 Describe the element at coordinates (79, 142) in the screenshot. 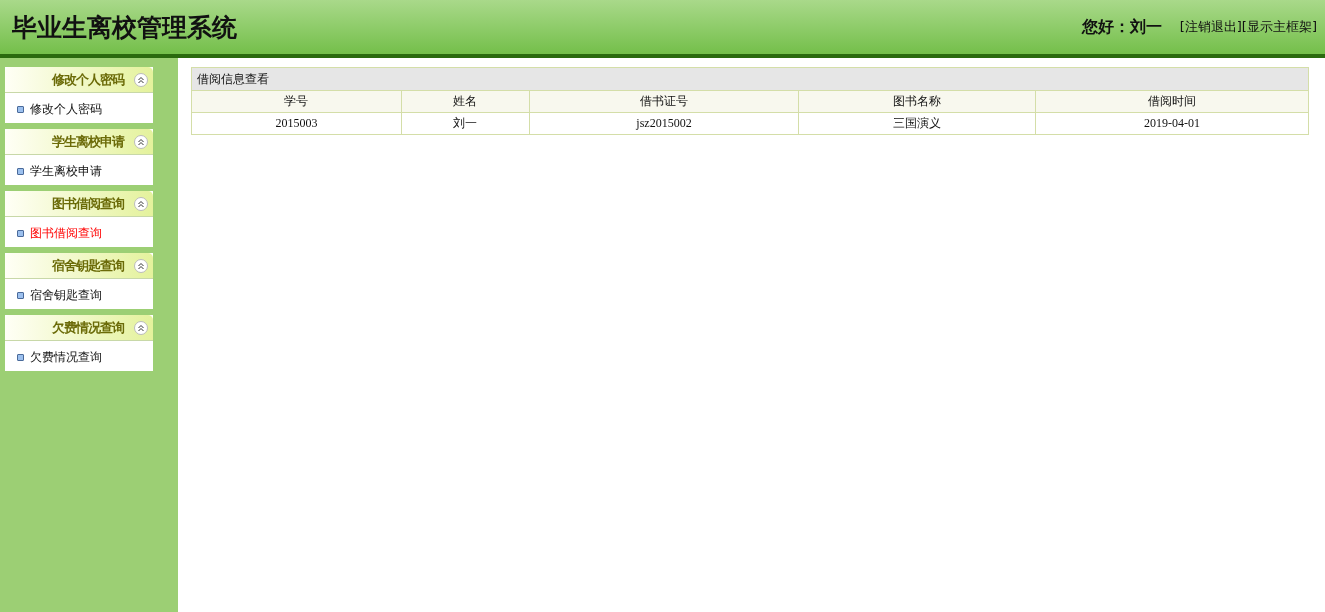

I see `panel-header: 学生离校申请` at that location.